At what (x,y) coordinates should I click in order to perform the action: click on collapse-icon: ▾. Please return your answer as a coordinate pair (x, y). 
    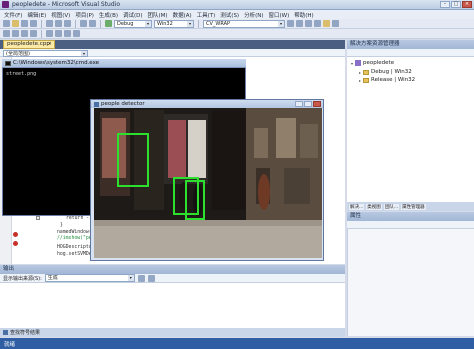
    Looking at the image, I should click on (352, 63).